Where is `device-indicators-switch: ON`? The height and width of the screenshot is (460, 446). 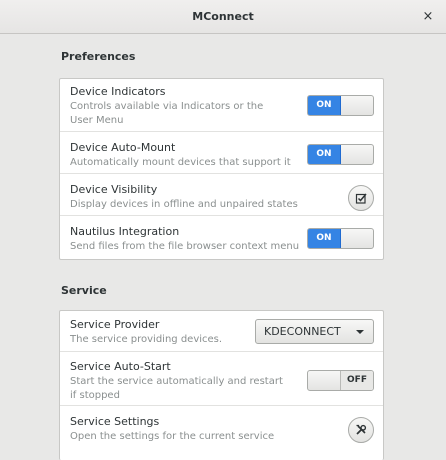 device-indicators-switch: ON is located at coordinates (340, 105).